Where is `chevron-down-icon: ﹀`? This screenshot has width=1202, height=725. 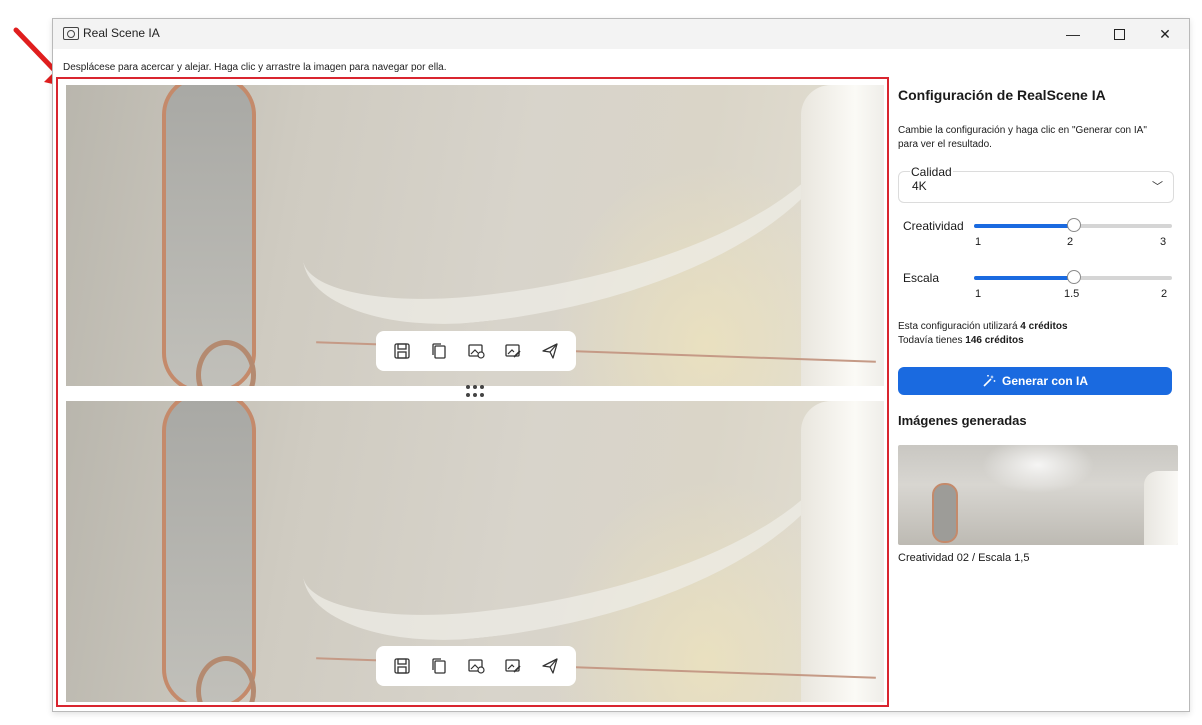 chevron-down-icon: ﹀ is located at coordinates (1157, 187).